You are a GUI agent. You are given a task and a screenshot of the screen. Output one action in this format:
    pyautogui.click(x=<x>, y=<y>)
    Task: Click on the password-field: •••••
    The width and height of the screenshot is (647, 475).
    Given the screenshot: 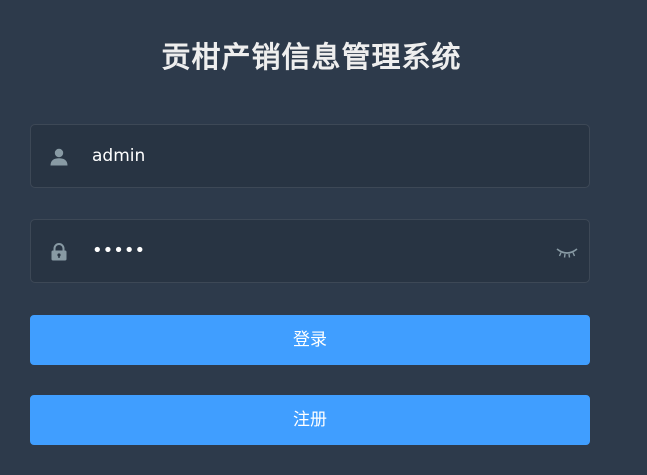 What is the action you would take?
    pyautogui.click(x=310, y=251)
    